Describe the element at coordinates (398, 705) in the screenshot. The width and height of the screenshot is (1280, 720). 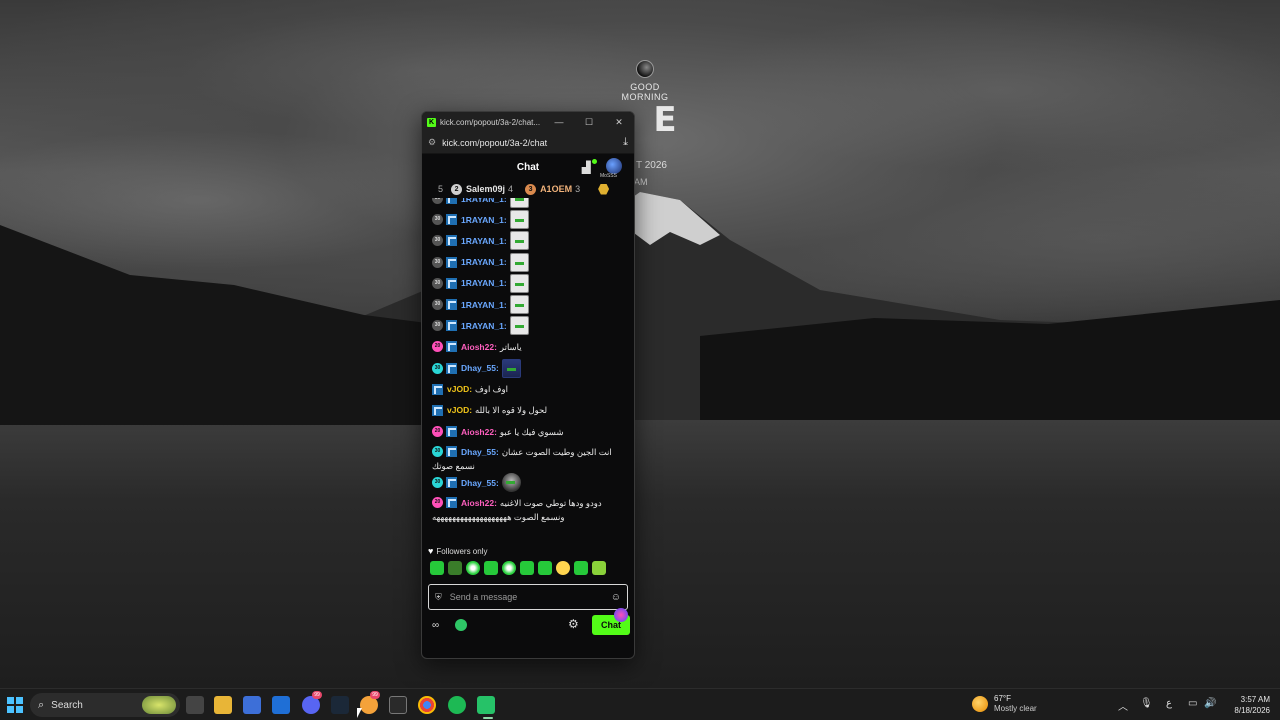
I see `epic-games-icon` at that location.